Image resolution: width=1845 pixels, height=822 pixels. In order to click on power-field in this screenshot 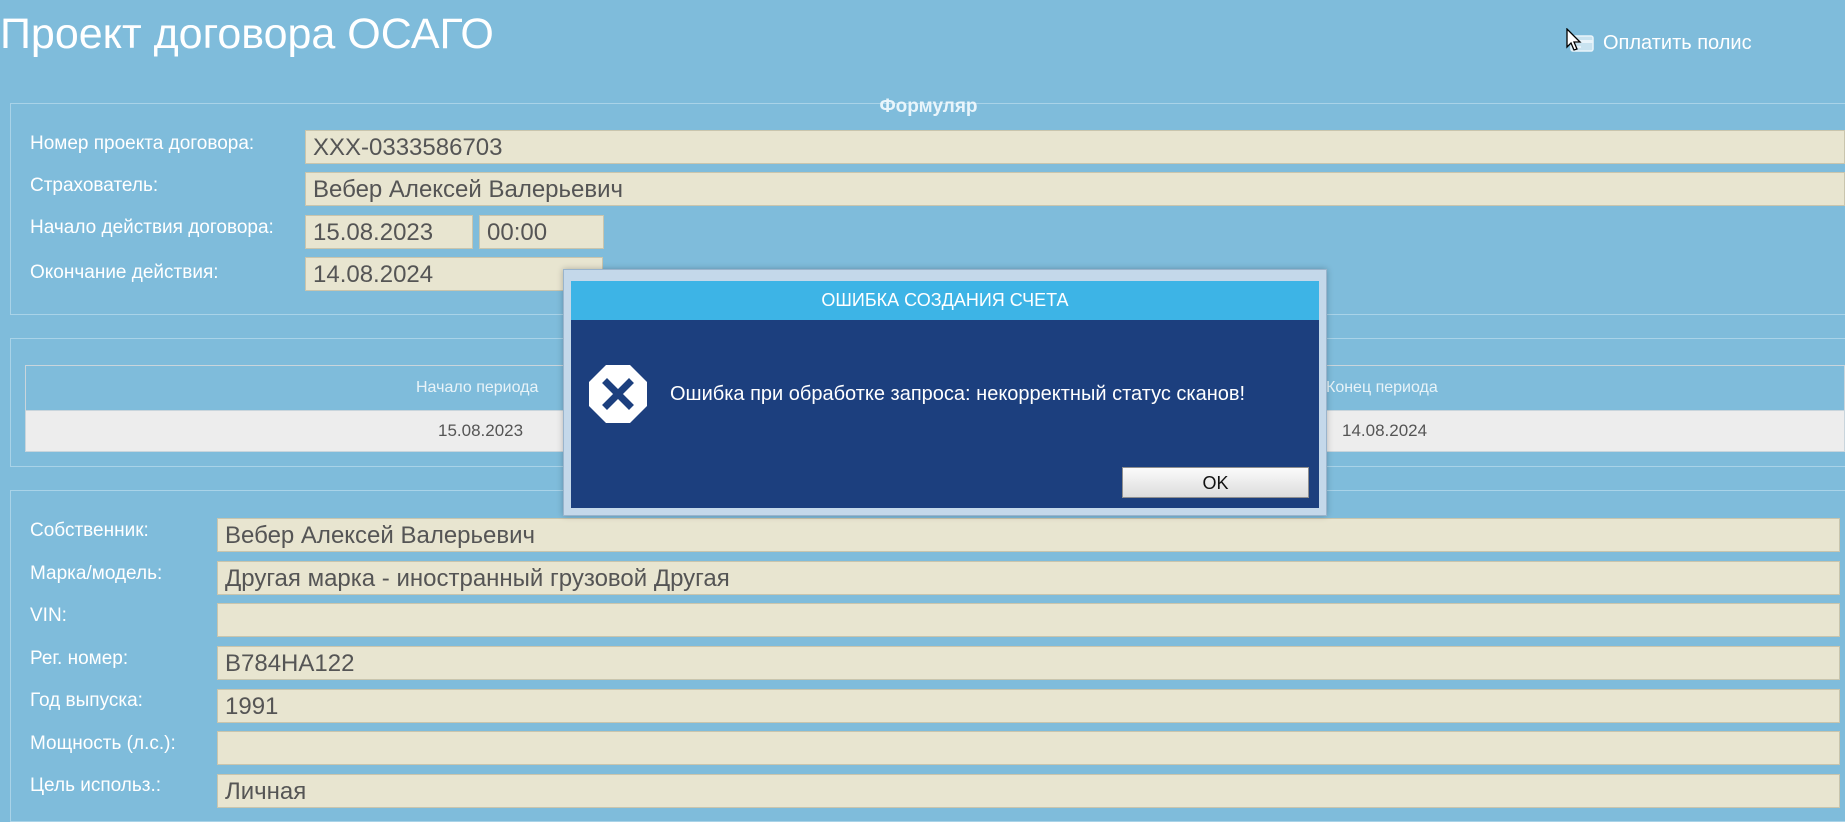, I will do `click(1028, 748)`.